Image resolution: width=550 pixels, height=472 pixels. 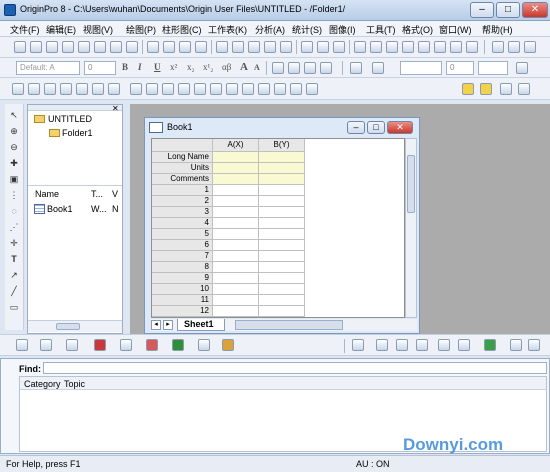 I want to click on add-layer-icon, so click(x=464, y=345).